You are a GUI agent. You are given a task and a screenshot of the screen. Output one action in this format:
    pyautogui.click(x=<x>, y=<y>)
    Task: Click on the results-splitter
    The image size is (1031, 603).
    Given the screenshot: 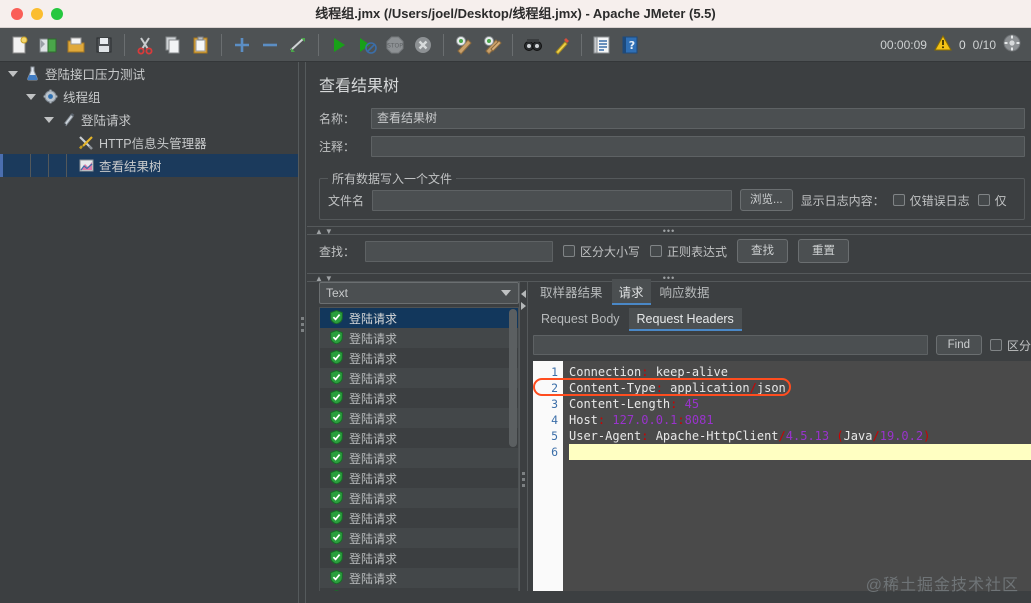 What is the action you would take?
    pyautogui.click(x=523, y=442)
    